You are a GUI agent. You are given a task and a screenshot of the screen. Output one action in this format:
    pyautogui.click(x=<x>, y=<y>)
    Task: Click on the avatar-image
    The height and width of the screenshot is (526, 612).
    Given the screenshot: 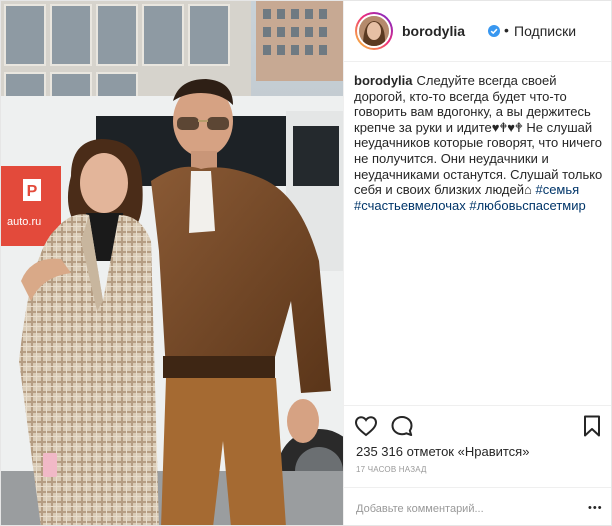 What is the action you would take?
    pyautogui.click(x=374, y=31)
    